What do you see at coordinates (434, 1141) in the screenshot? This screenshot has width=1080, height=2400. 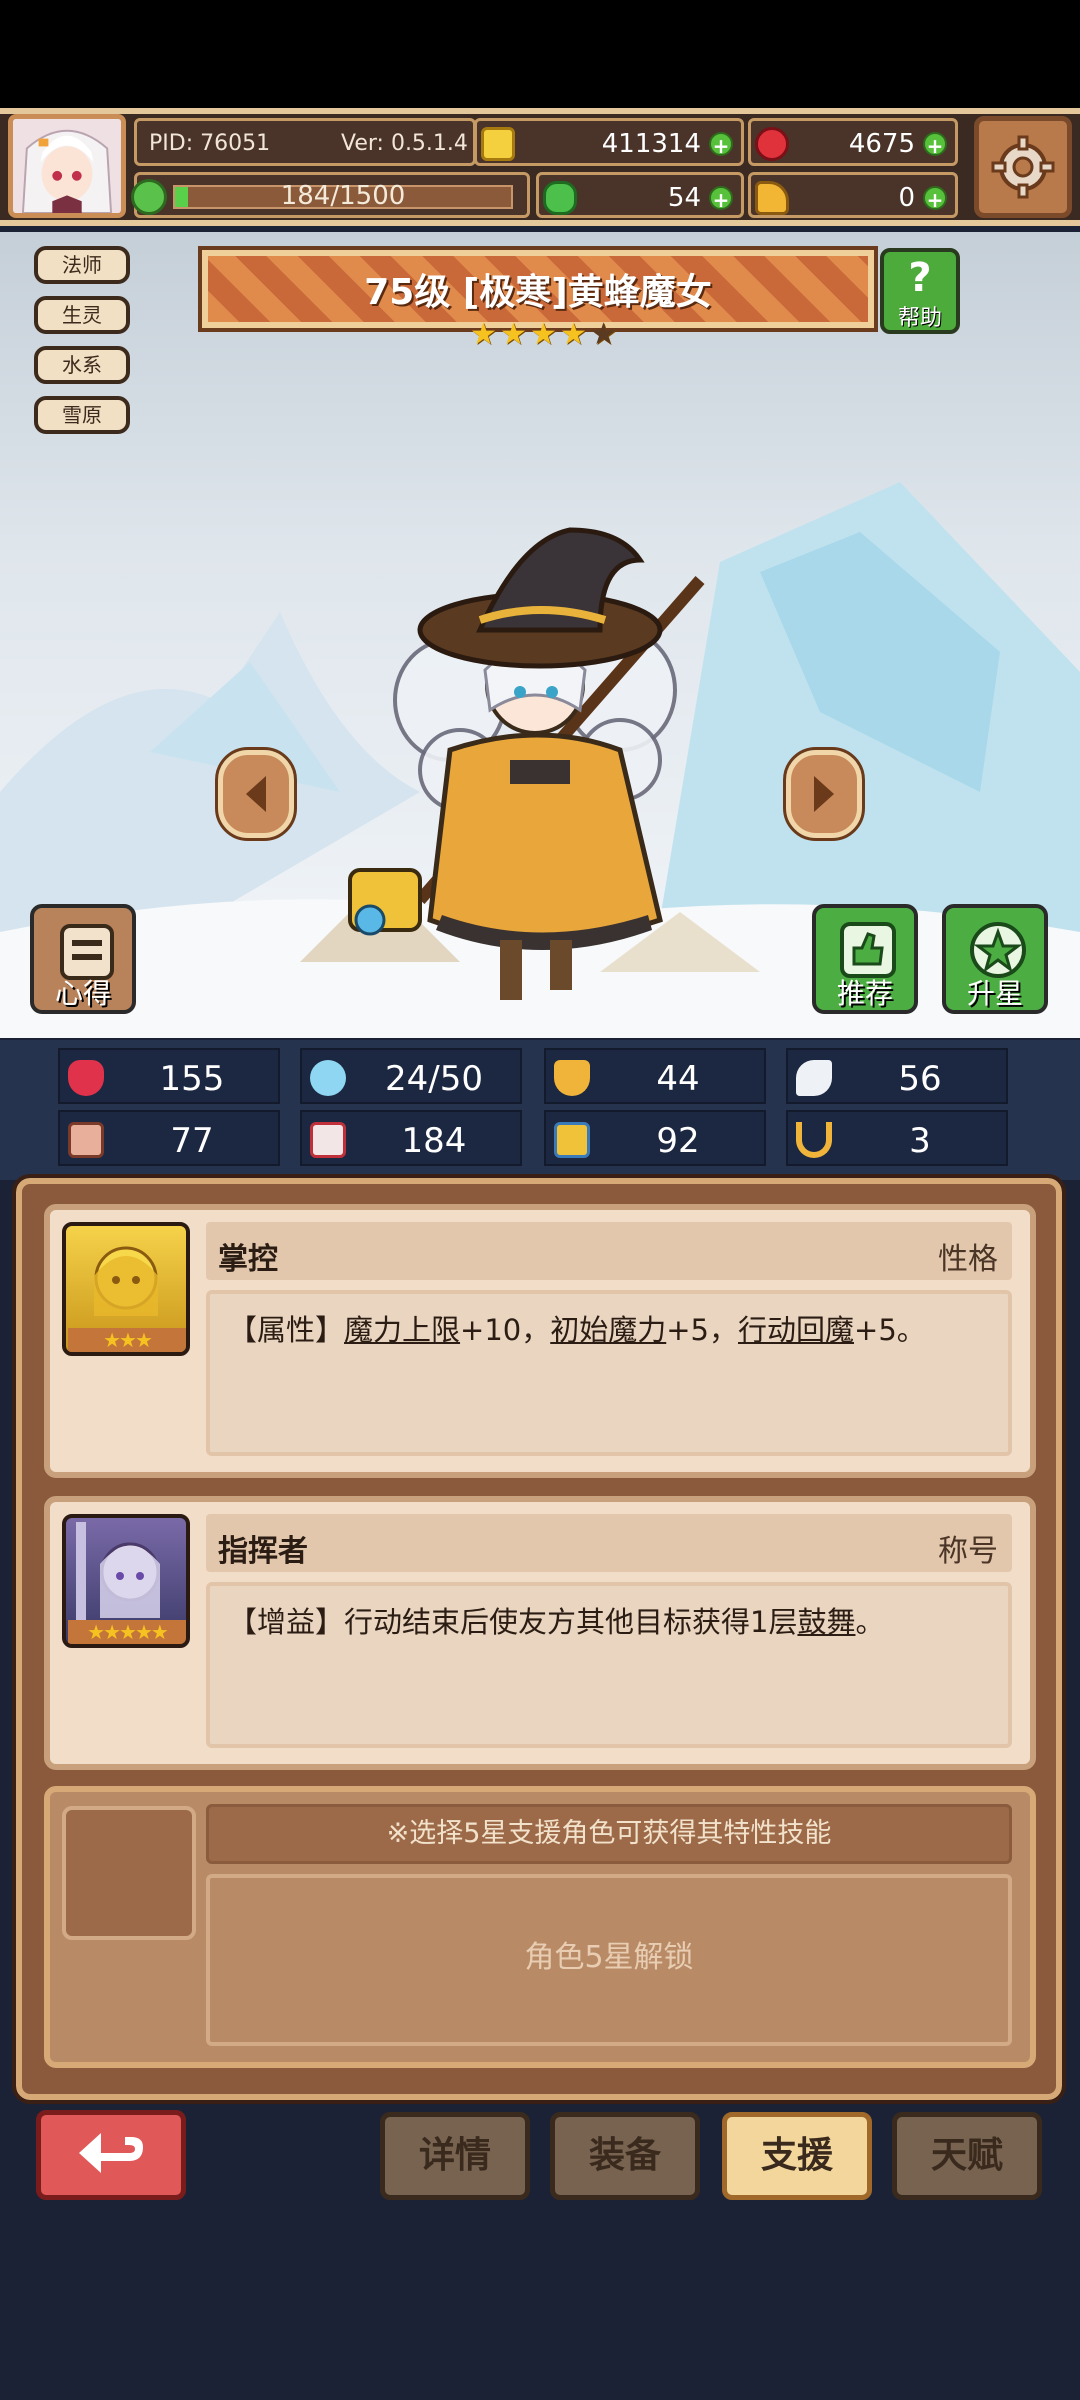 I see `stat-magic-value: 184` at bounding box center [434, 1141].